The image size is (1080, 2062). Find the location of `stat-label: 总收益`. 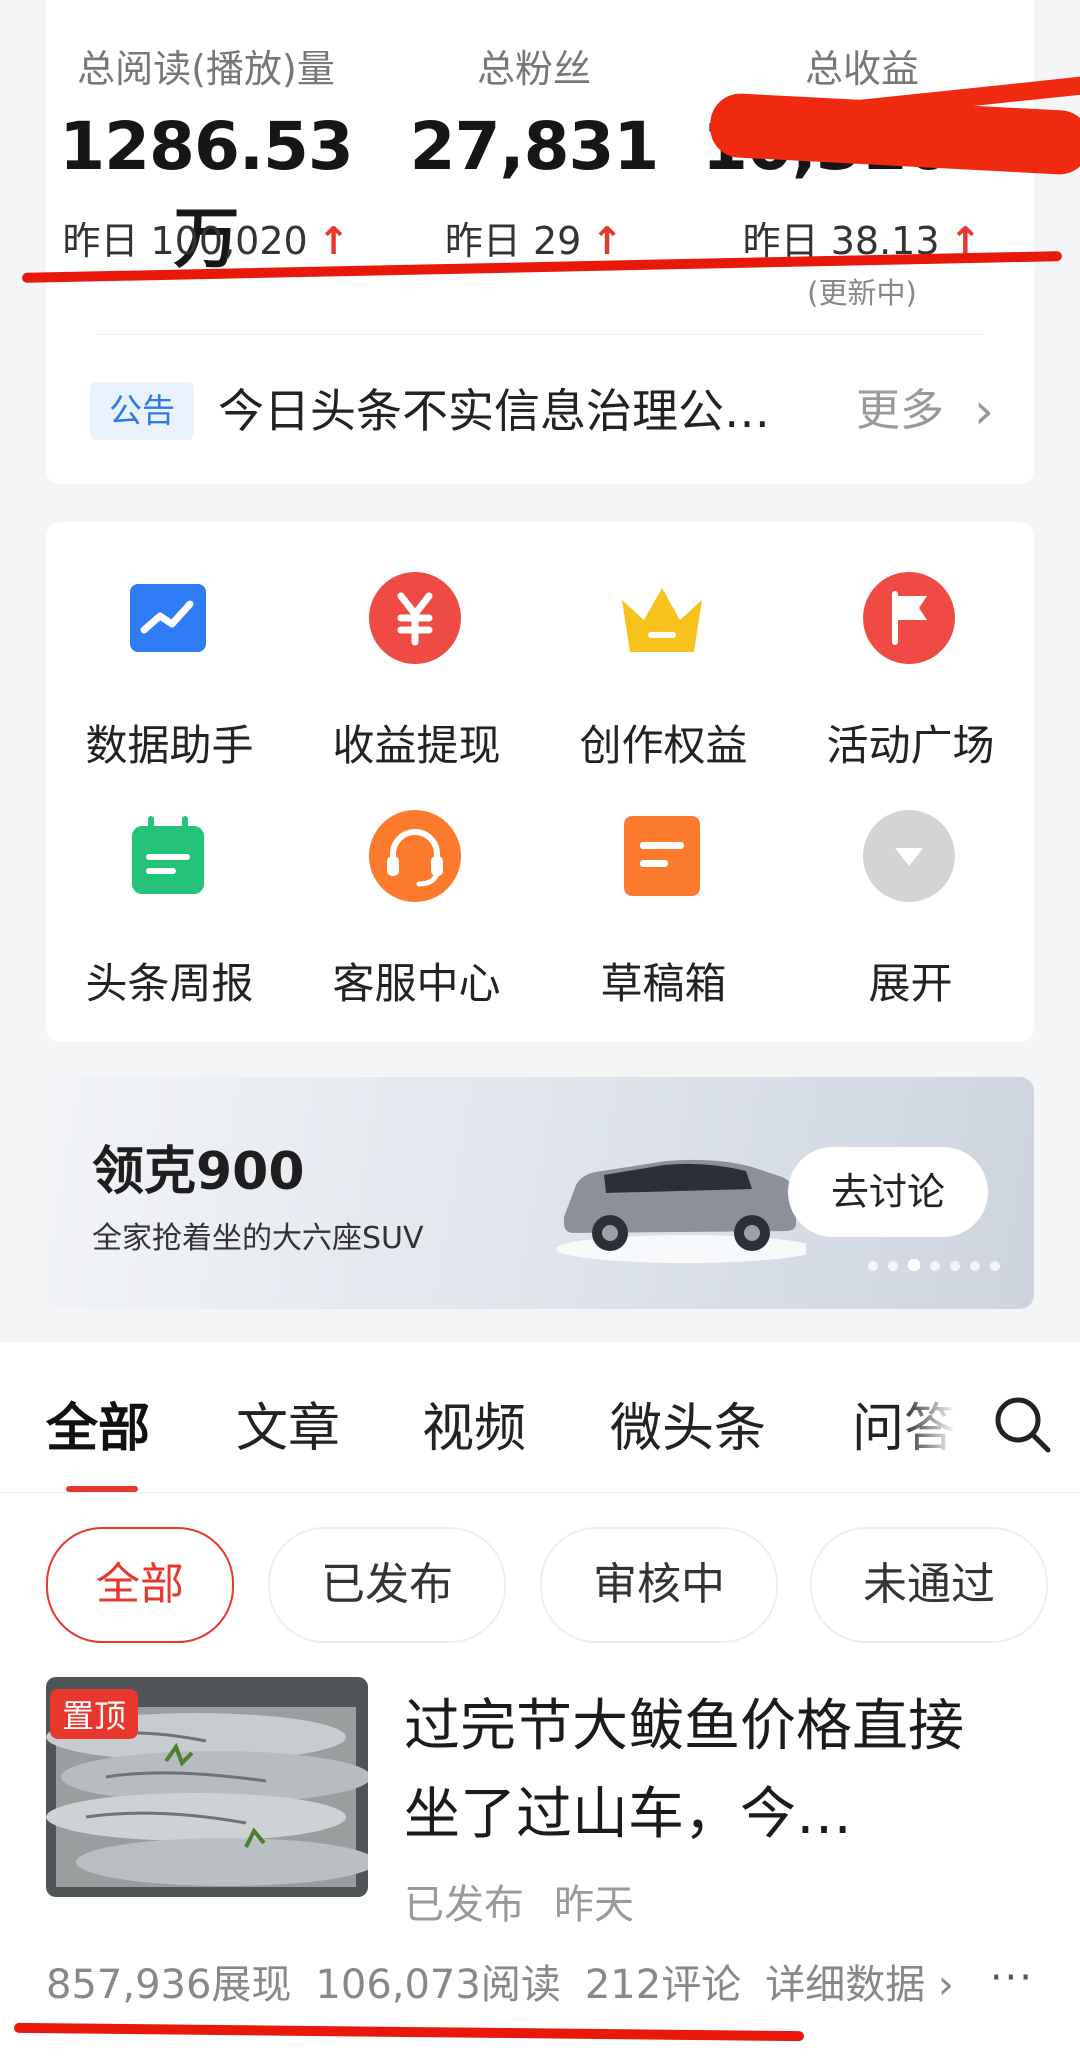

stat-label: 总收益 is located at coordinates (861, 69).